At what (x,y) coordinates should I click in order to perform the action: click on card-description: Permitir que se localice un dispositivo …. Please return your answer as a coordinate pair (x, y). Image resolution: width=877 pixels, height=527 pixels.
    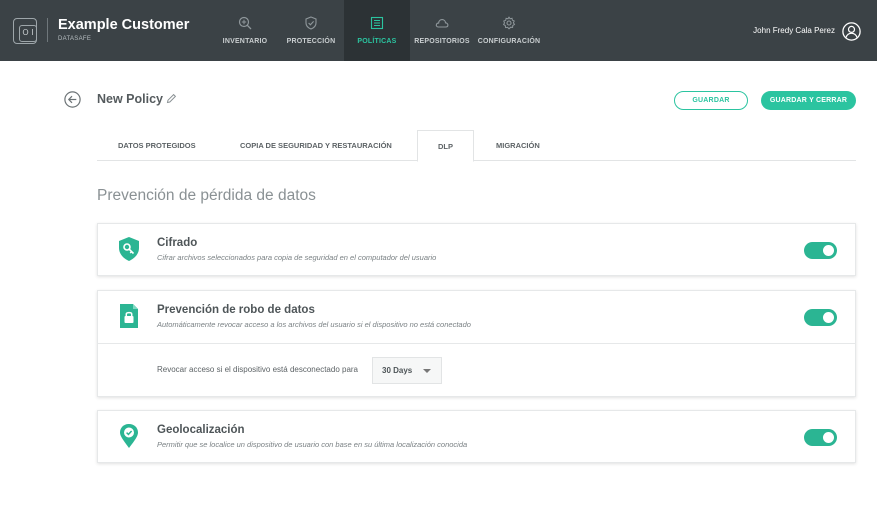
    Looking at the image, I should click on (312, 444).